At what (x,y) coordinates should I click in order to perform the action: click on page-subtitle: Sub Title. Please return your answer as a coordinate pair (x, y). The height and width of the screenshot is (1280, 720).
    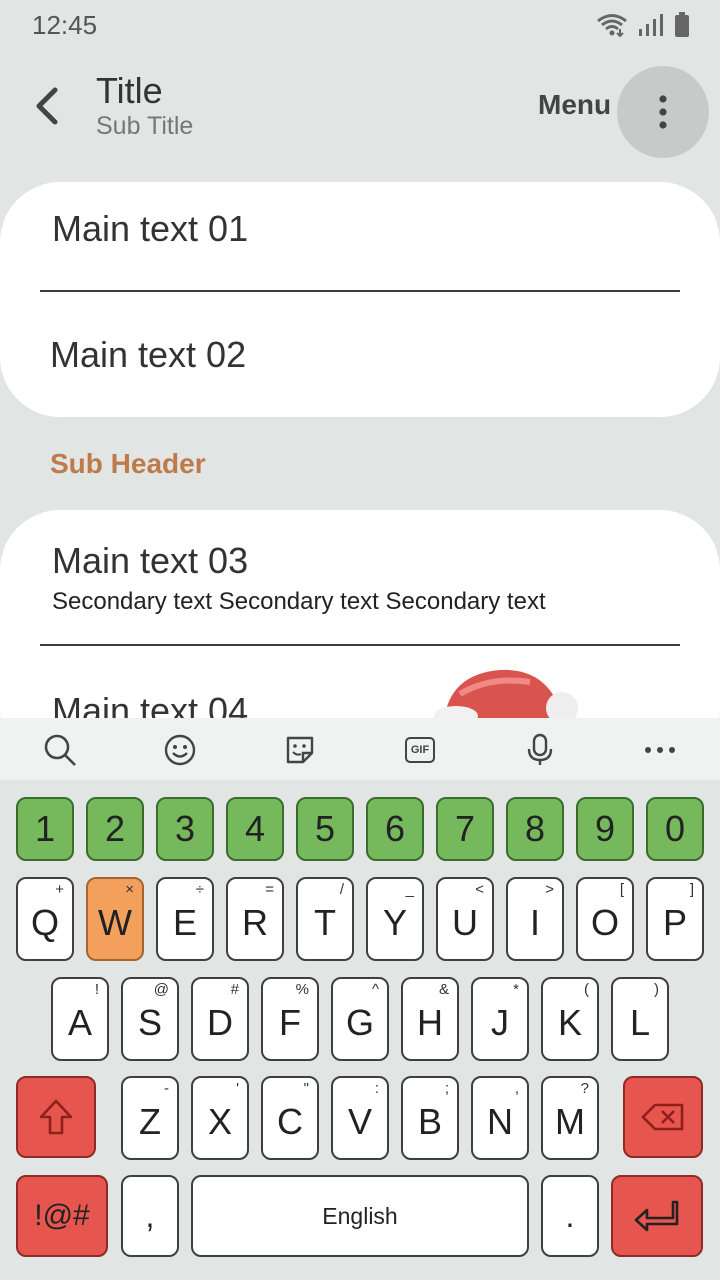
    Looking at the image, I should click on (145, 126).